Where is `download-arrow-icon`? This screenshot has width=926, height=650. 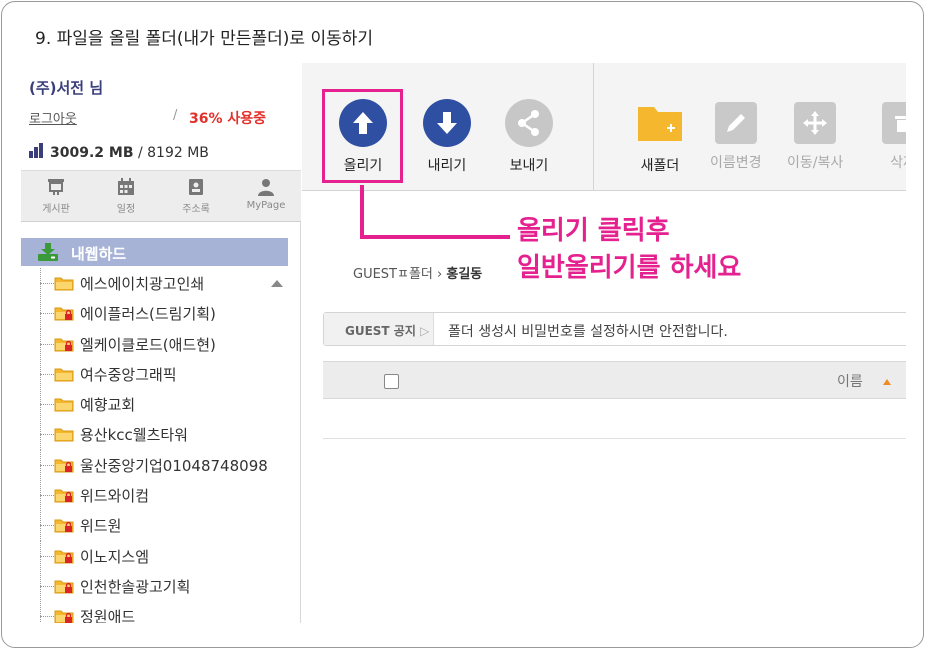 download-arrow-icon is located at coordinates (447, 123).